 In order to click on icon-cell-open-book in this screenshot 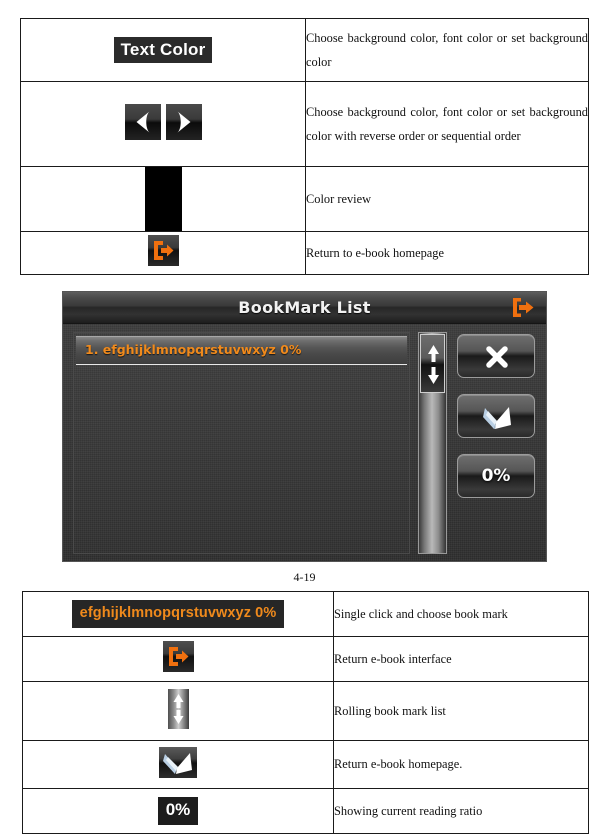, I will do `click(178, 764)`.